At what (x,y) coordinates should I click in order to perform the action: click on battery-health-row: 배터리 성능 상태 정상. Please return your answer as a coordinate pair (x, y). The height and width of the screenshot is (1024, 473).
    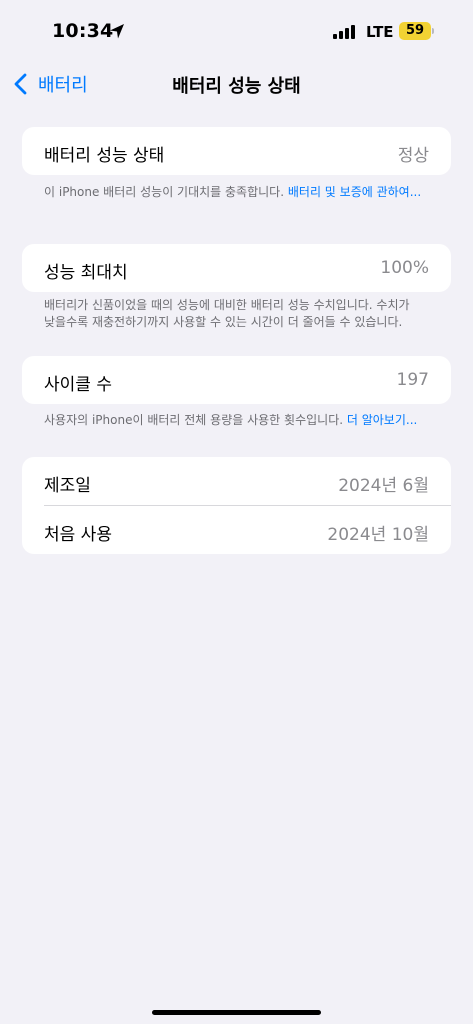
    Looking at the image, I should click on (236, 151).